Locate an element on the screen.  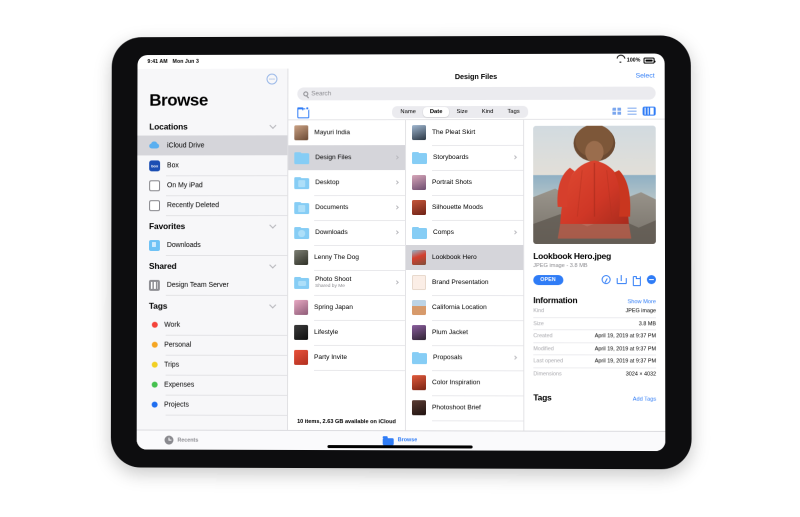
file-preview-image is located at coordinates (594, 184).